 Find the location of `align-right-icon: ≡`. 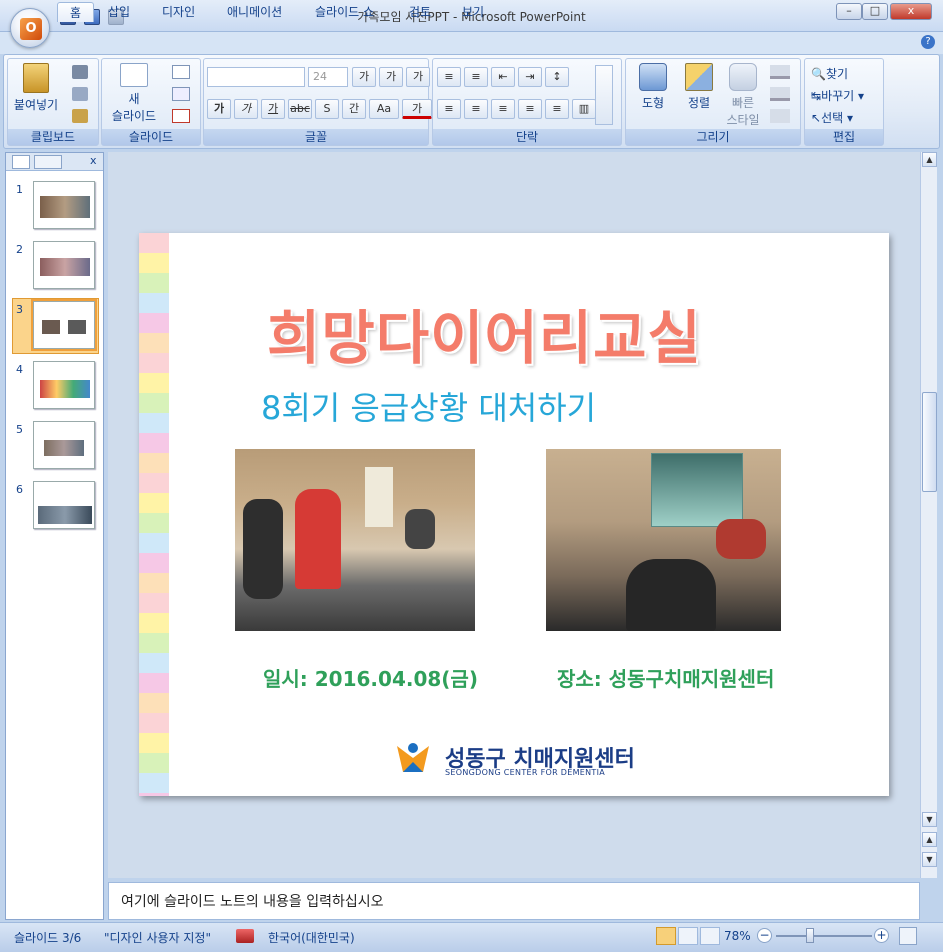

align-right-icon: ≡ is located at coordinates (503, 109).